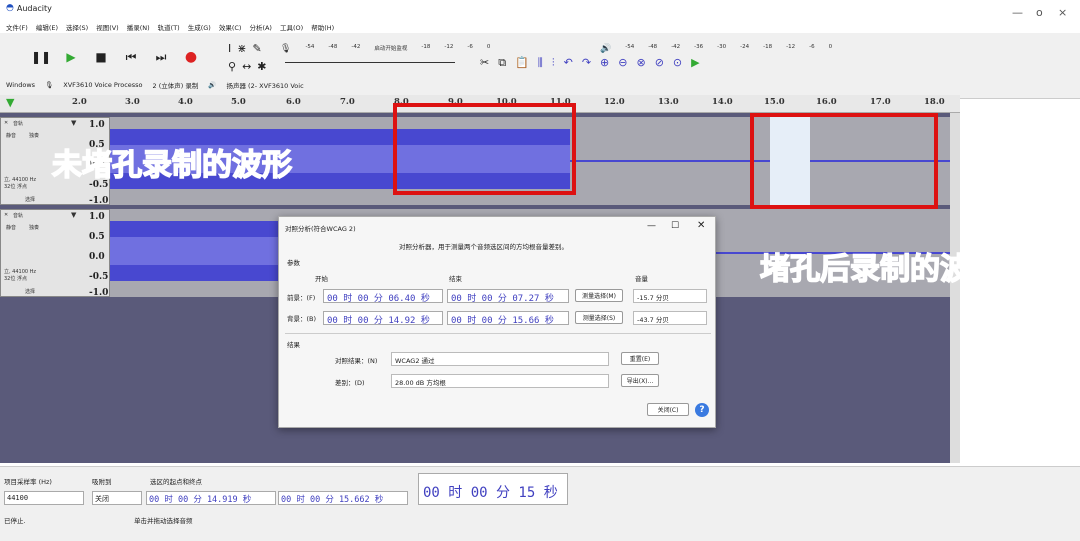 The width and height of the screenshot is (1080, 541). Describe the element at coordinates (71, 57) in the screenshot. I see `play-button: ▶` at that location.